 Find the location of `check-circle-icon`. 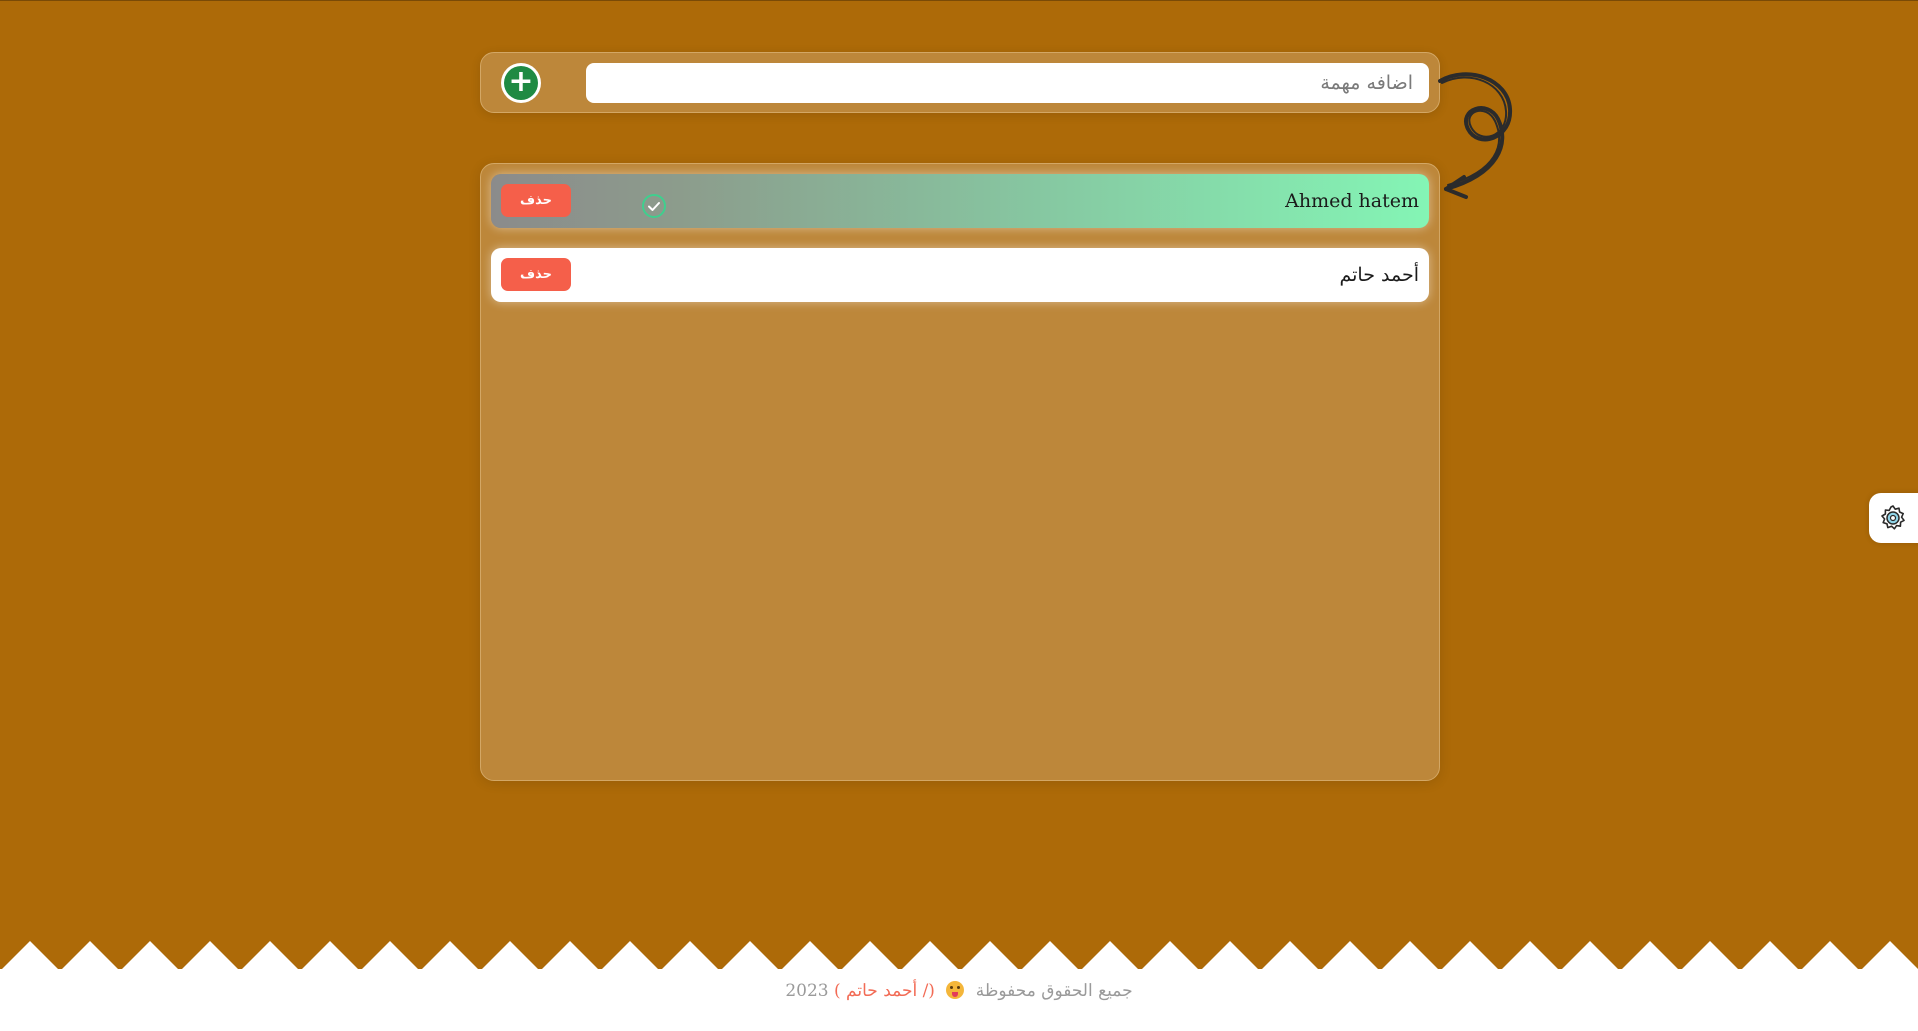

check-circle-icon is located at coordinates (654, 206).